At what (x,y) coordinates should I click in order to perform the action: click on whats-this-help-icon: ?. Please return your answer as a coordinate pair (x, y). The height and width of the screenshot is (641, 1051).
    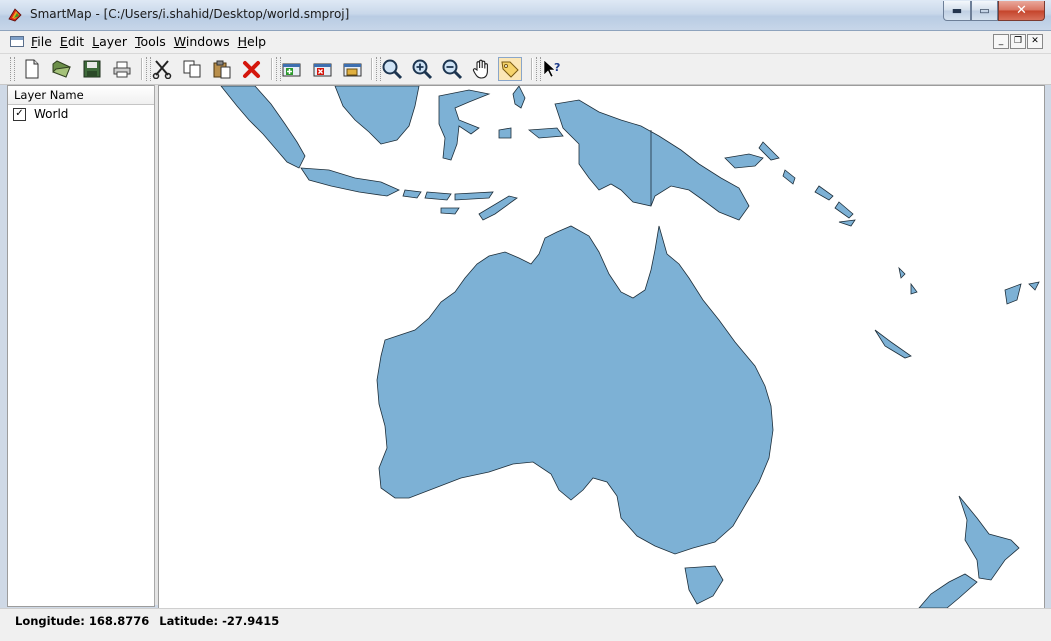
    Looking at the image, I should click on (551, 68).